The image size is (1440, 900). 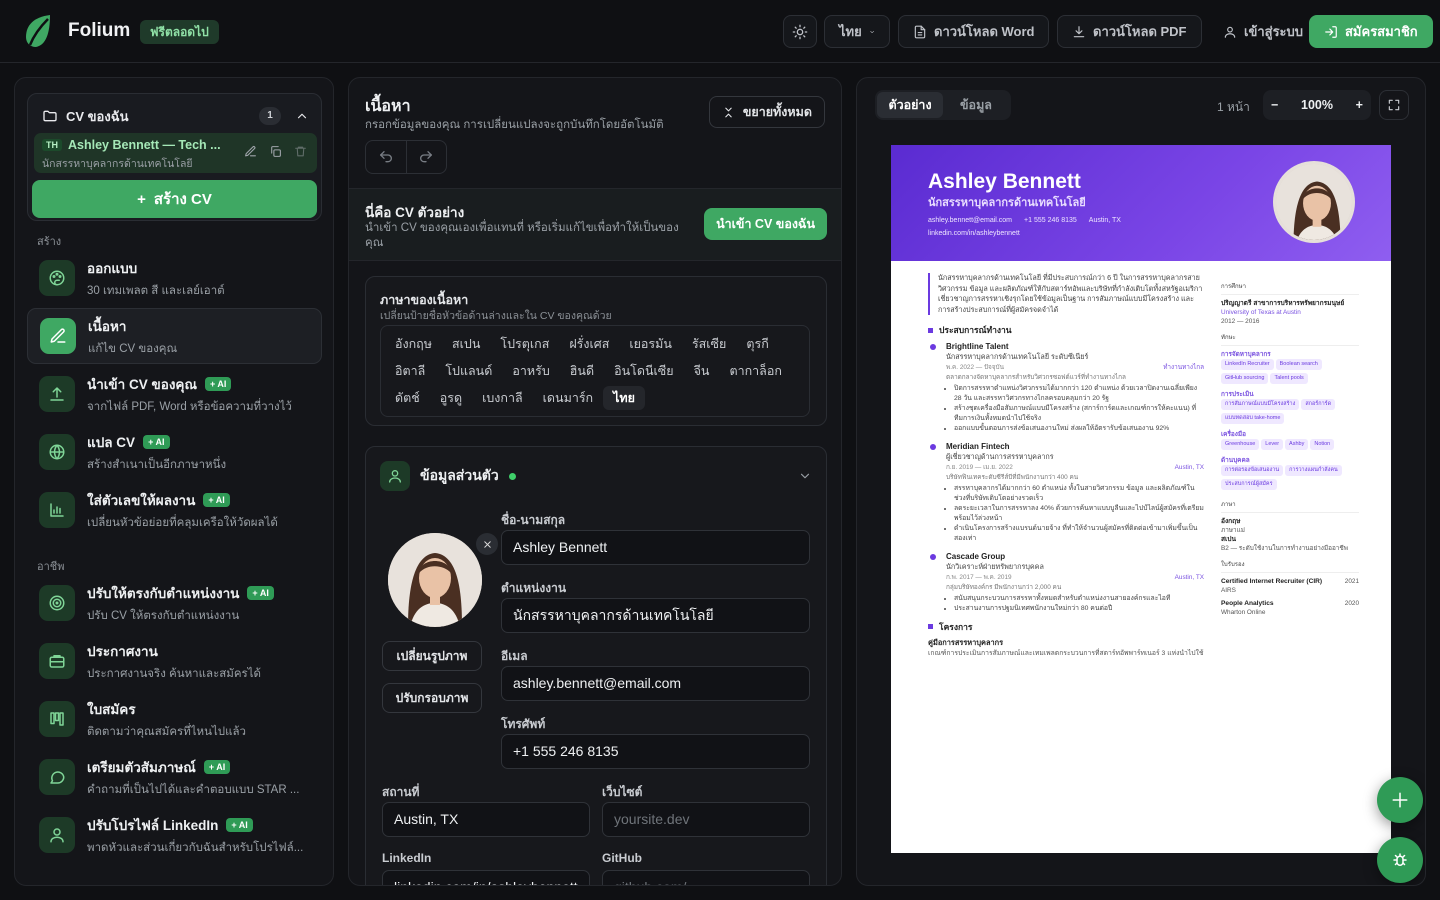 I want to click on language-option: ตากาล็อก, so click(x=755, y=371).